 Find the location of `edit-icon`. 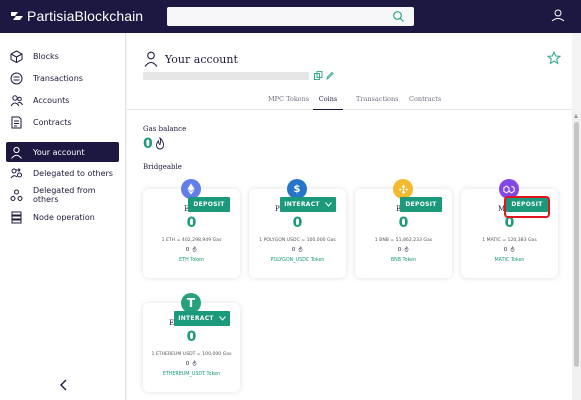

edit-icon is located at coordinates (330, 75).